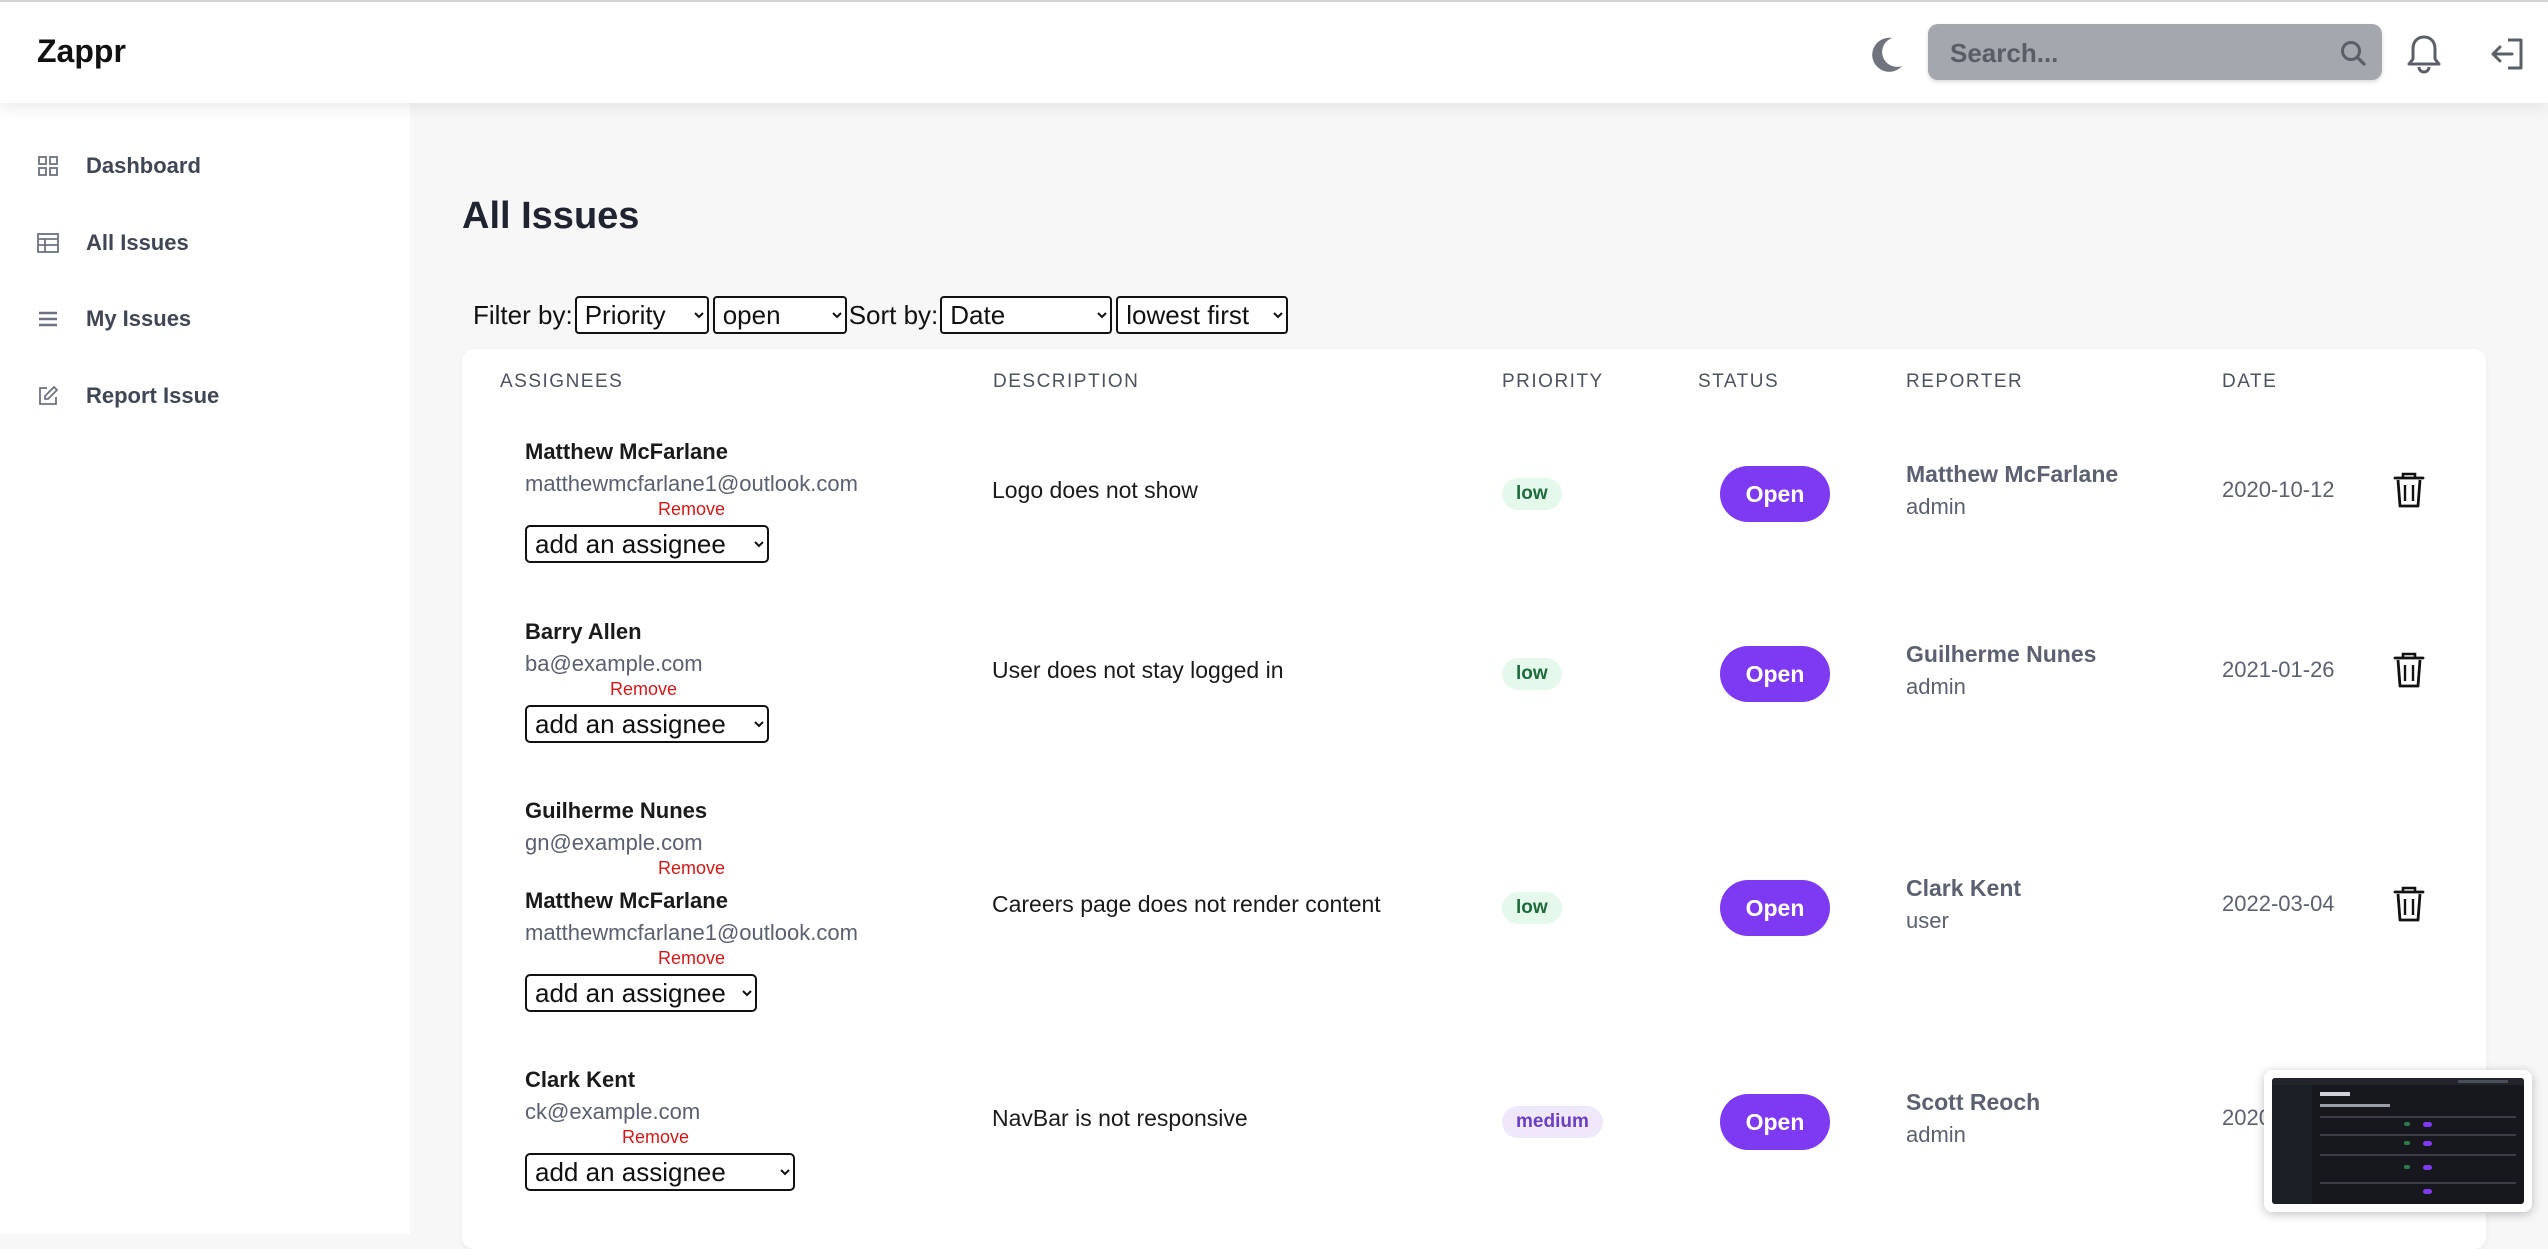 This screenshot has width=2548, height=1249. Describe the element at coordinates (614, 663) in the screenshot. I see `assignee-email: ba@example.com` at that location.